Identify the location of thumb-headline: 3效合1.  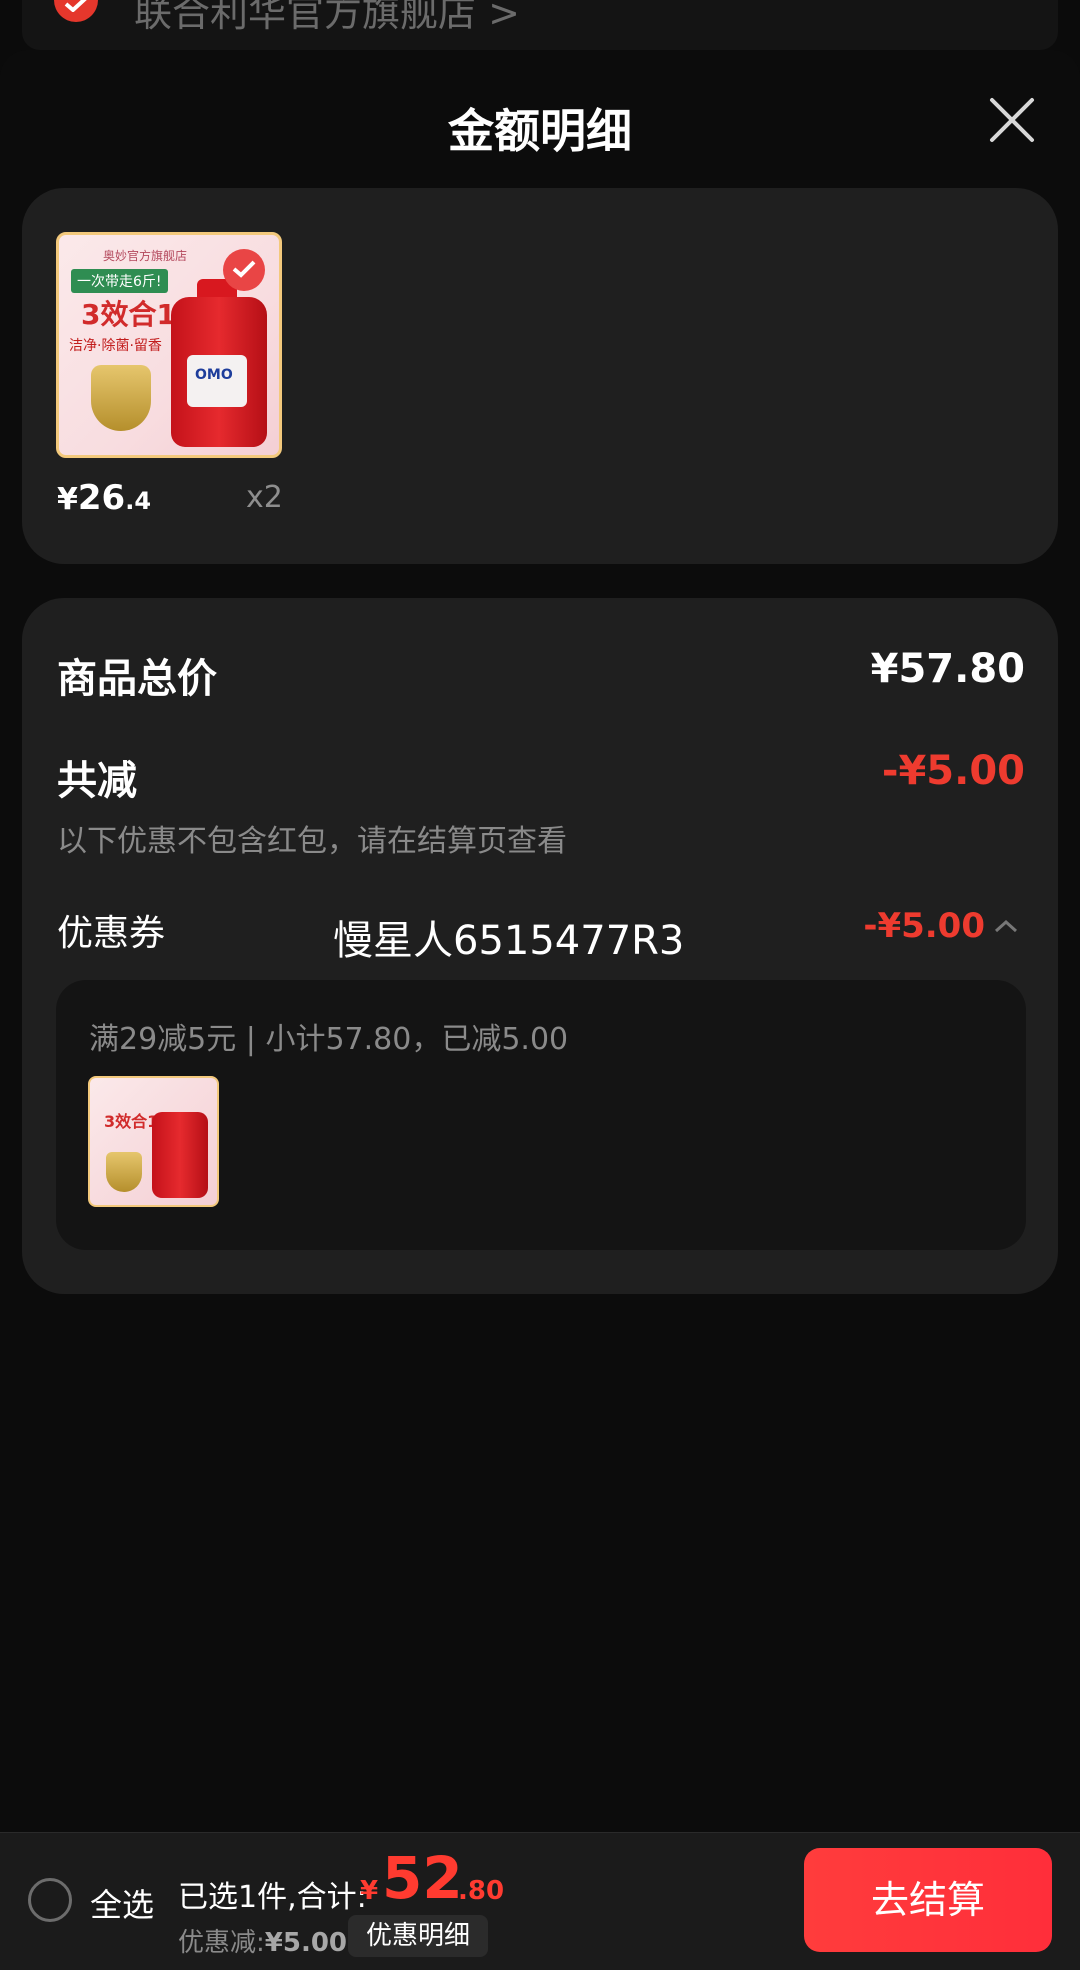
(128, 314).